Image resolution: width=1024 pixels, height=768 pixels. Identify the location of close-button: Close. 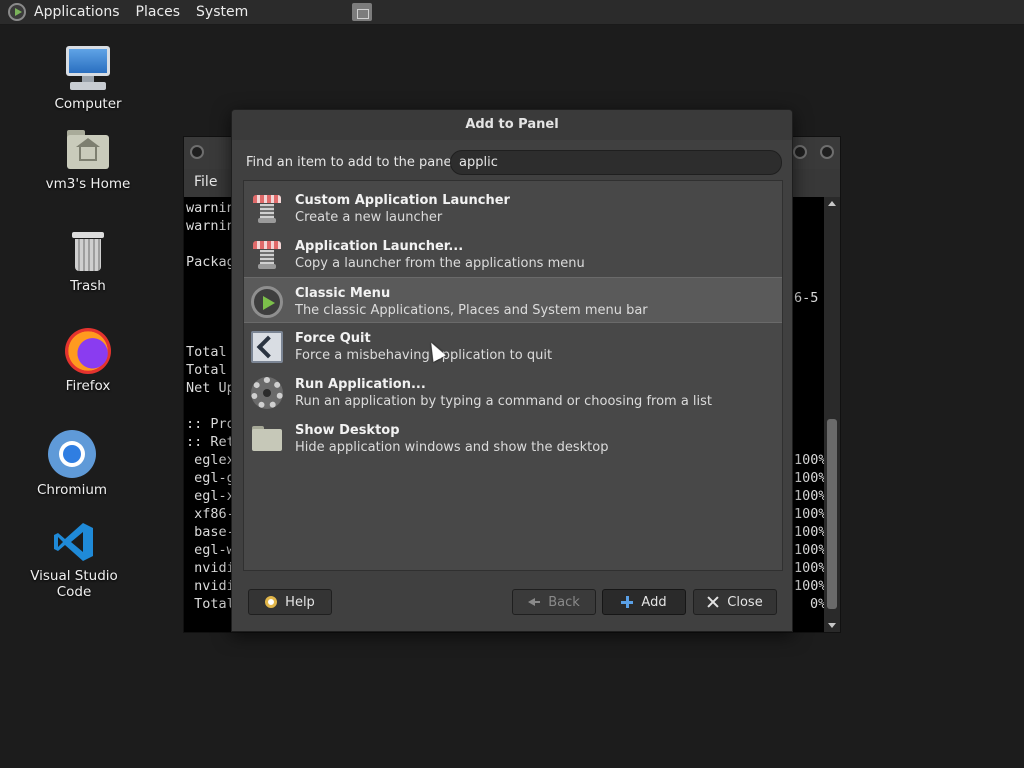
(735, 602).